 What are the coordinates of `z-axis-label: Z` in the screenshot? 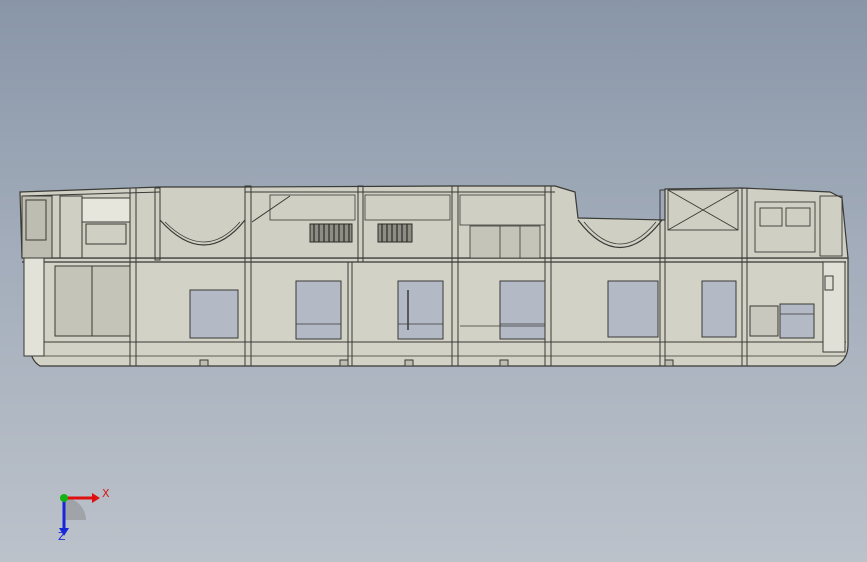 It's located at (62, 536).